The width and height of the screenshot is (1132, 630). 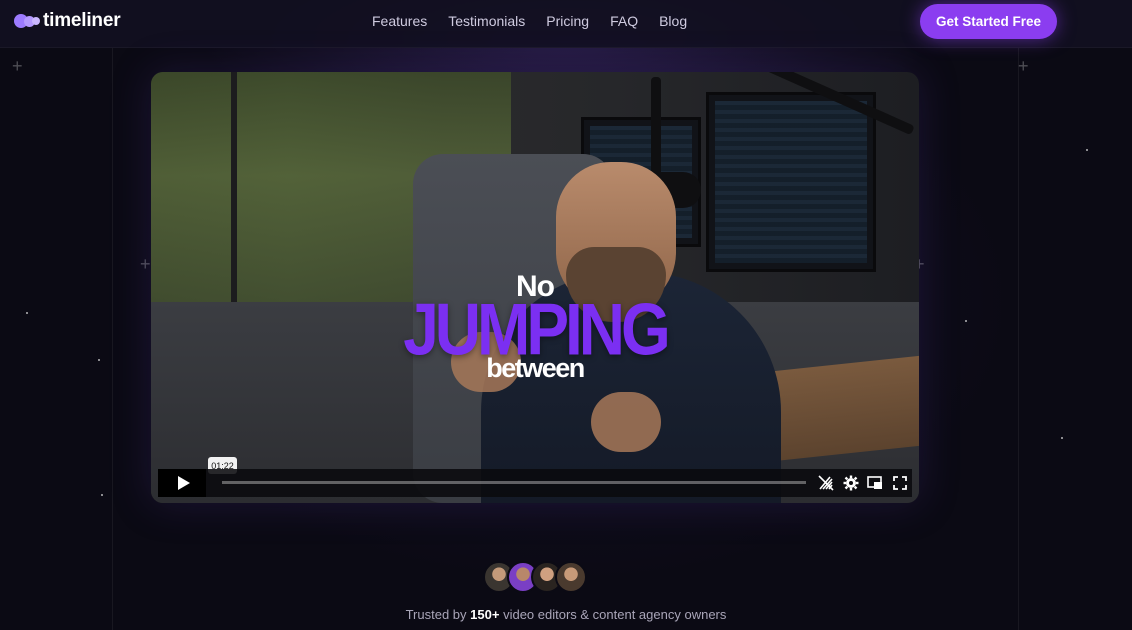 What do you see at coordinates (673, 21) in the screenshot?
I see `nav-blog: Blog` at bounding box center [673, 21].